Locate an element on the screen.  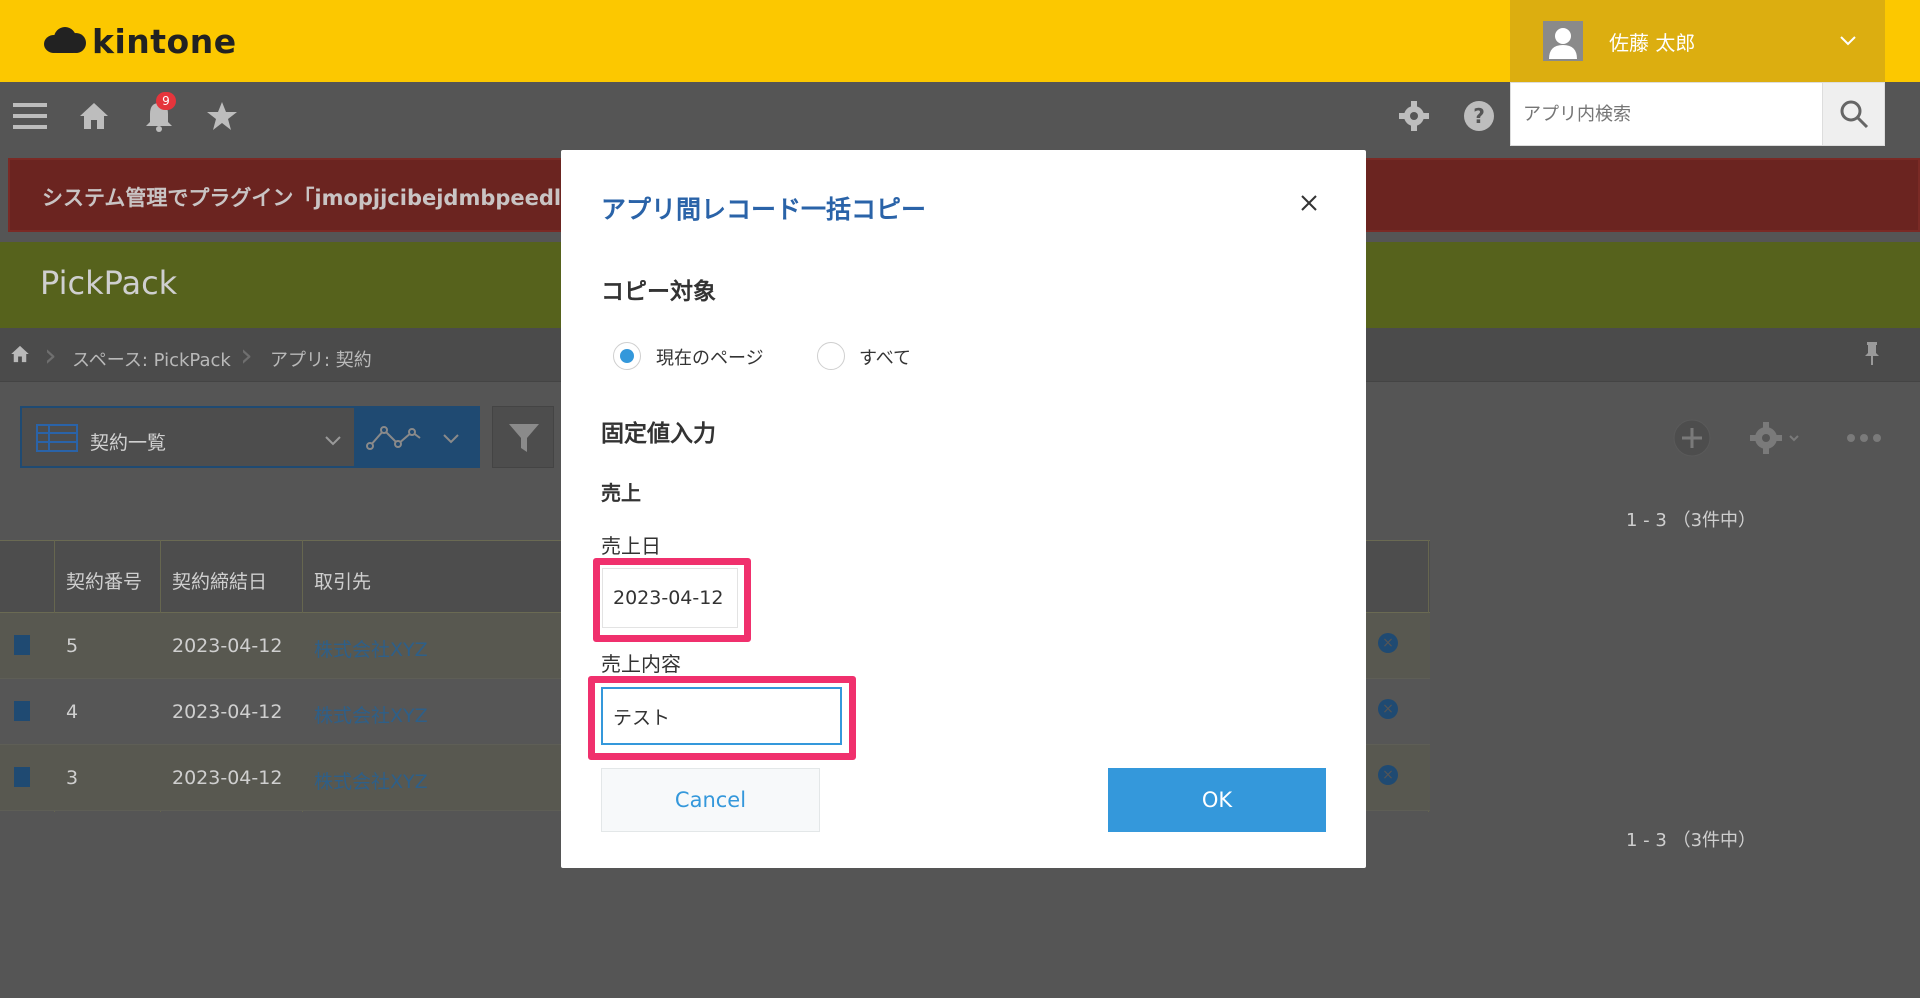
home-icon is located at coordinates (94, 116).